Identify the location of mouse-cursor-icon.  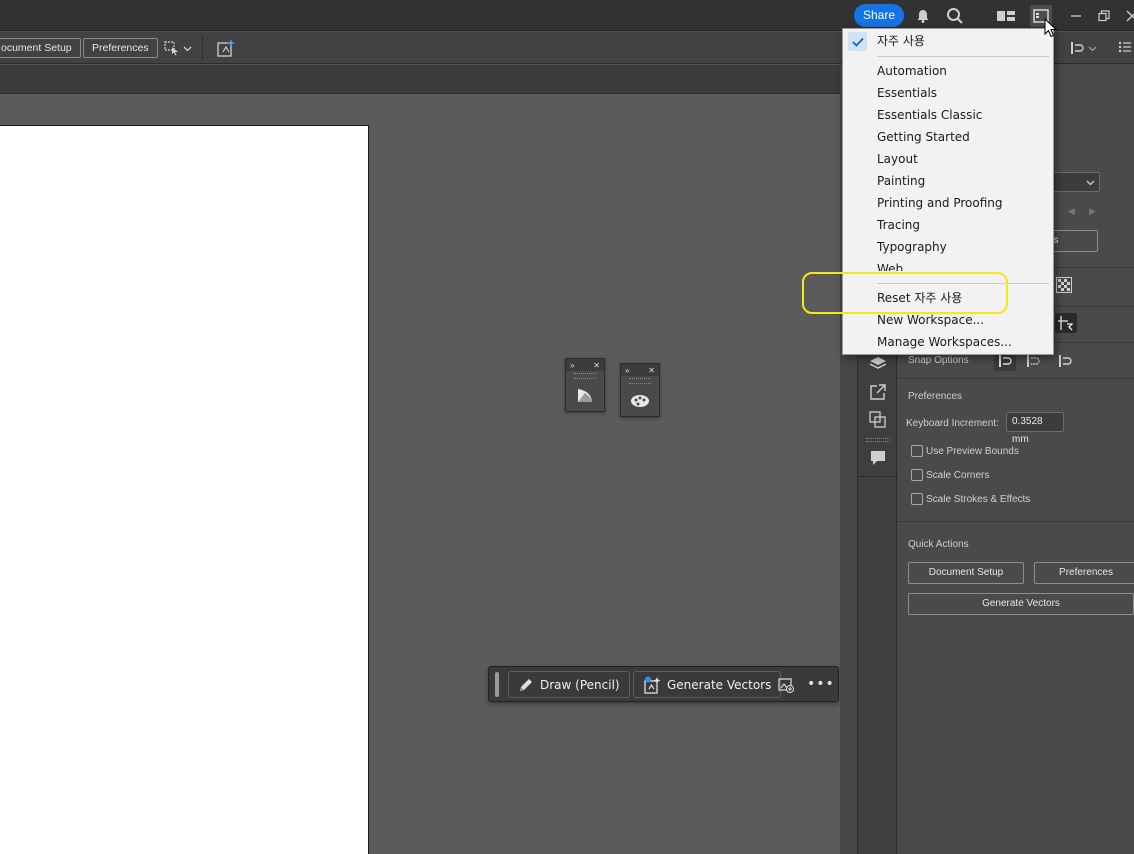
(1051, 29).